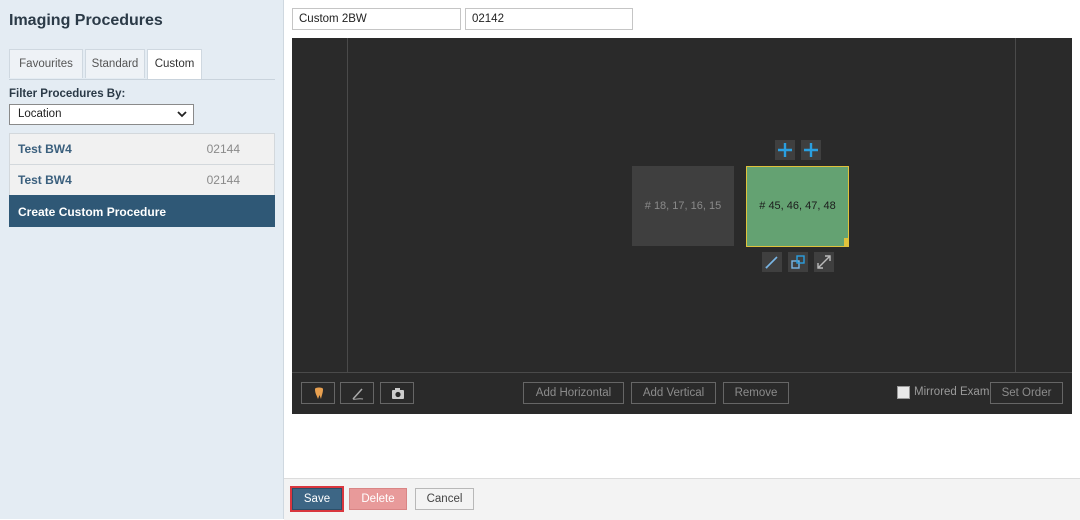 The image size is (1080, 520). What do you see at coordinates (846, 242) in the screenshot?
I see `resize-handle` at bounding box center [846, 242].